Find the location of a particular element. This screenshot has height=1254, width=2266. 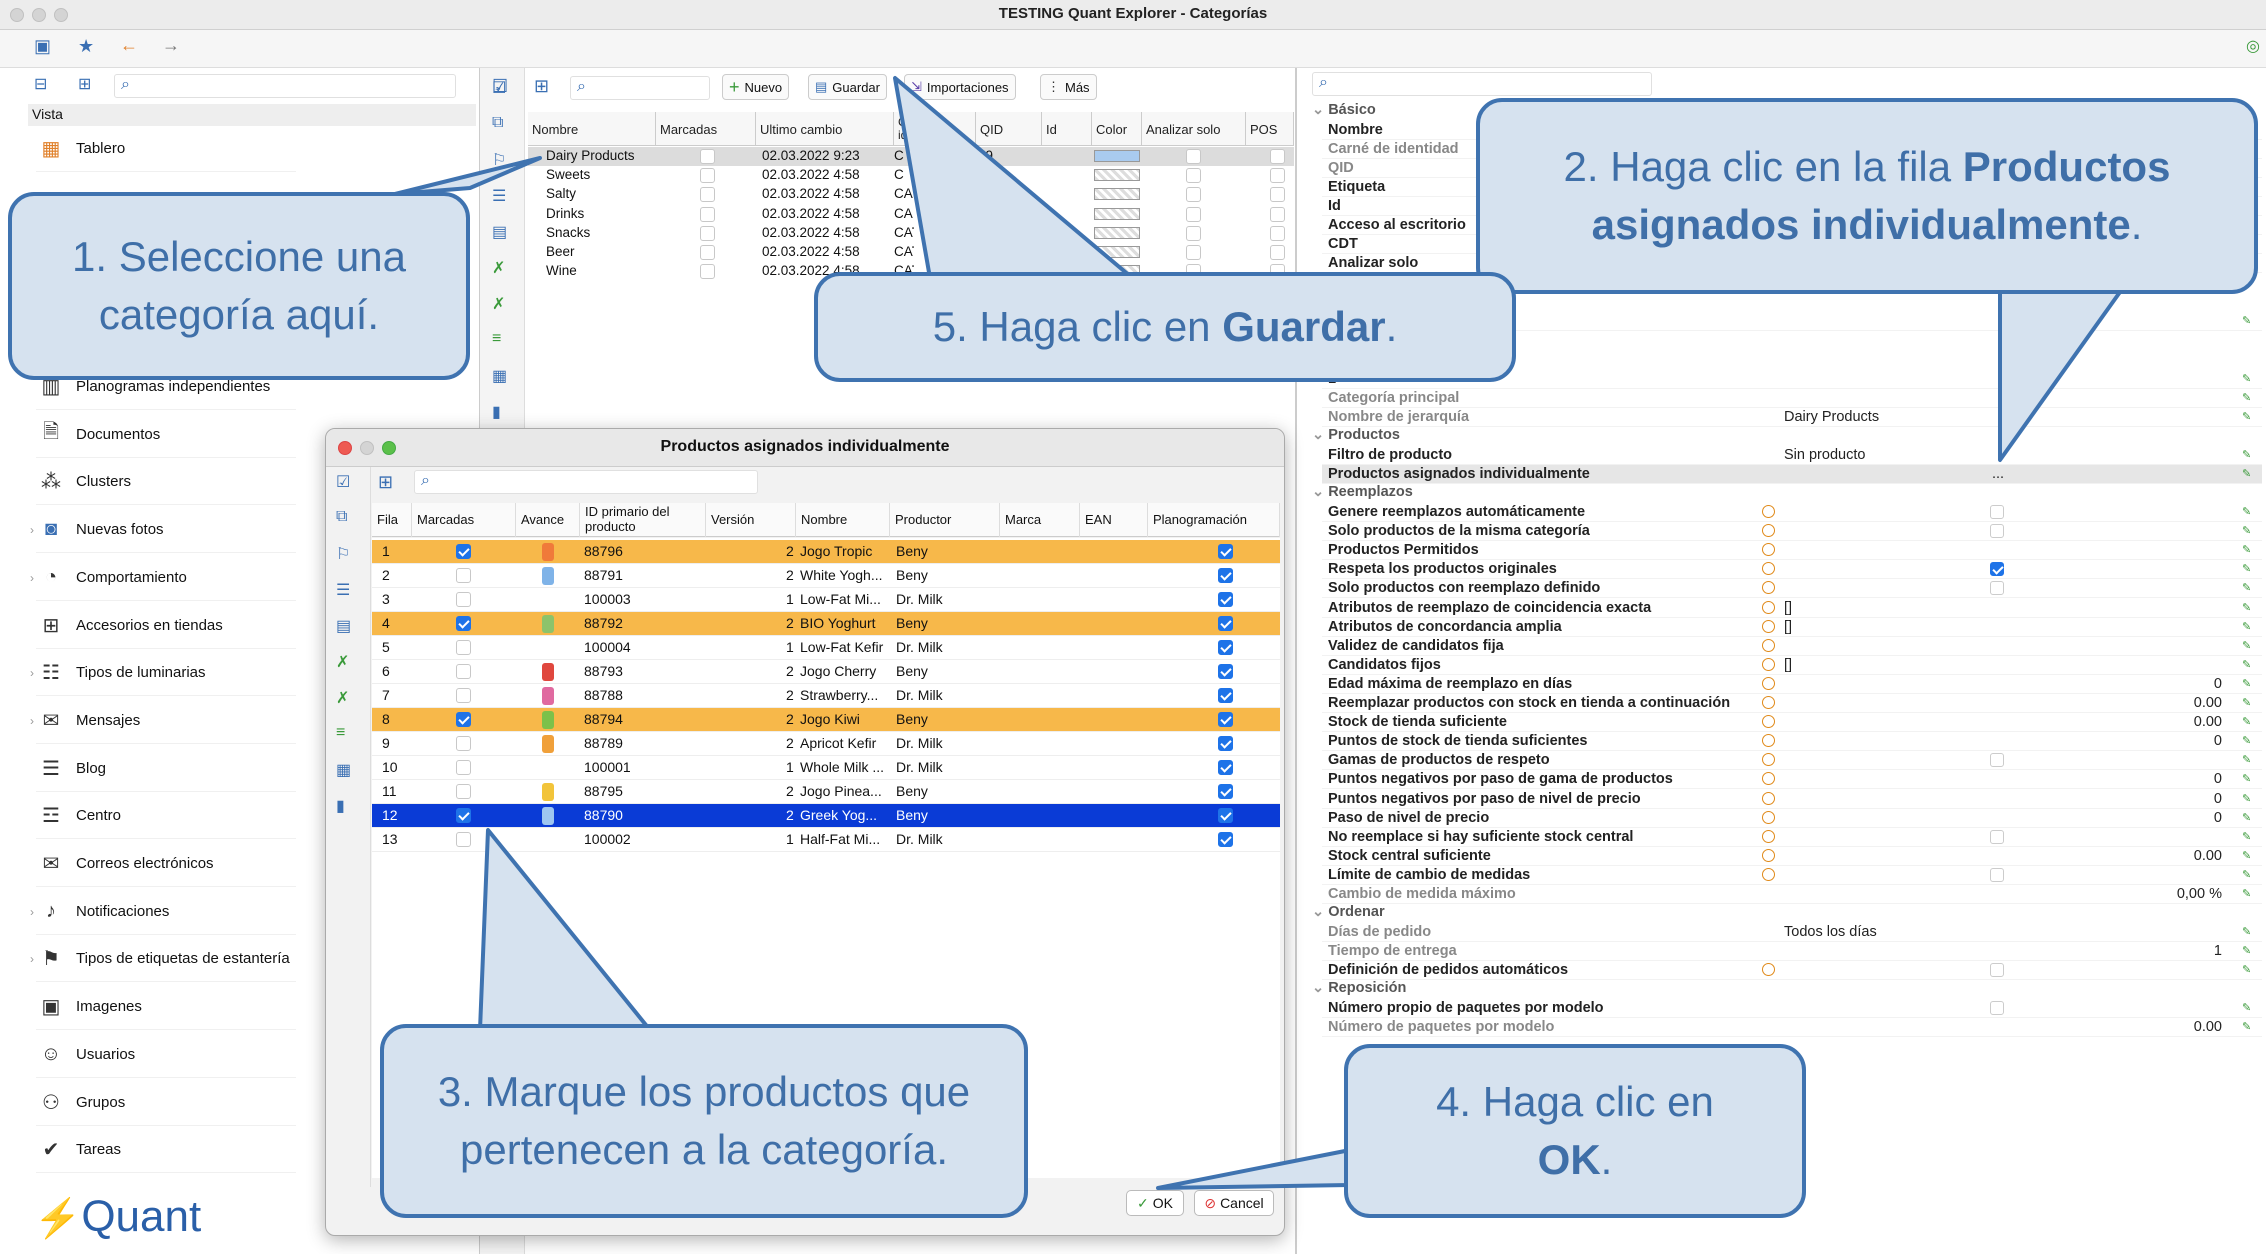

callout-1: 1. Seleccione una categoría aquí. is located at coordinates (239, 286).